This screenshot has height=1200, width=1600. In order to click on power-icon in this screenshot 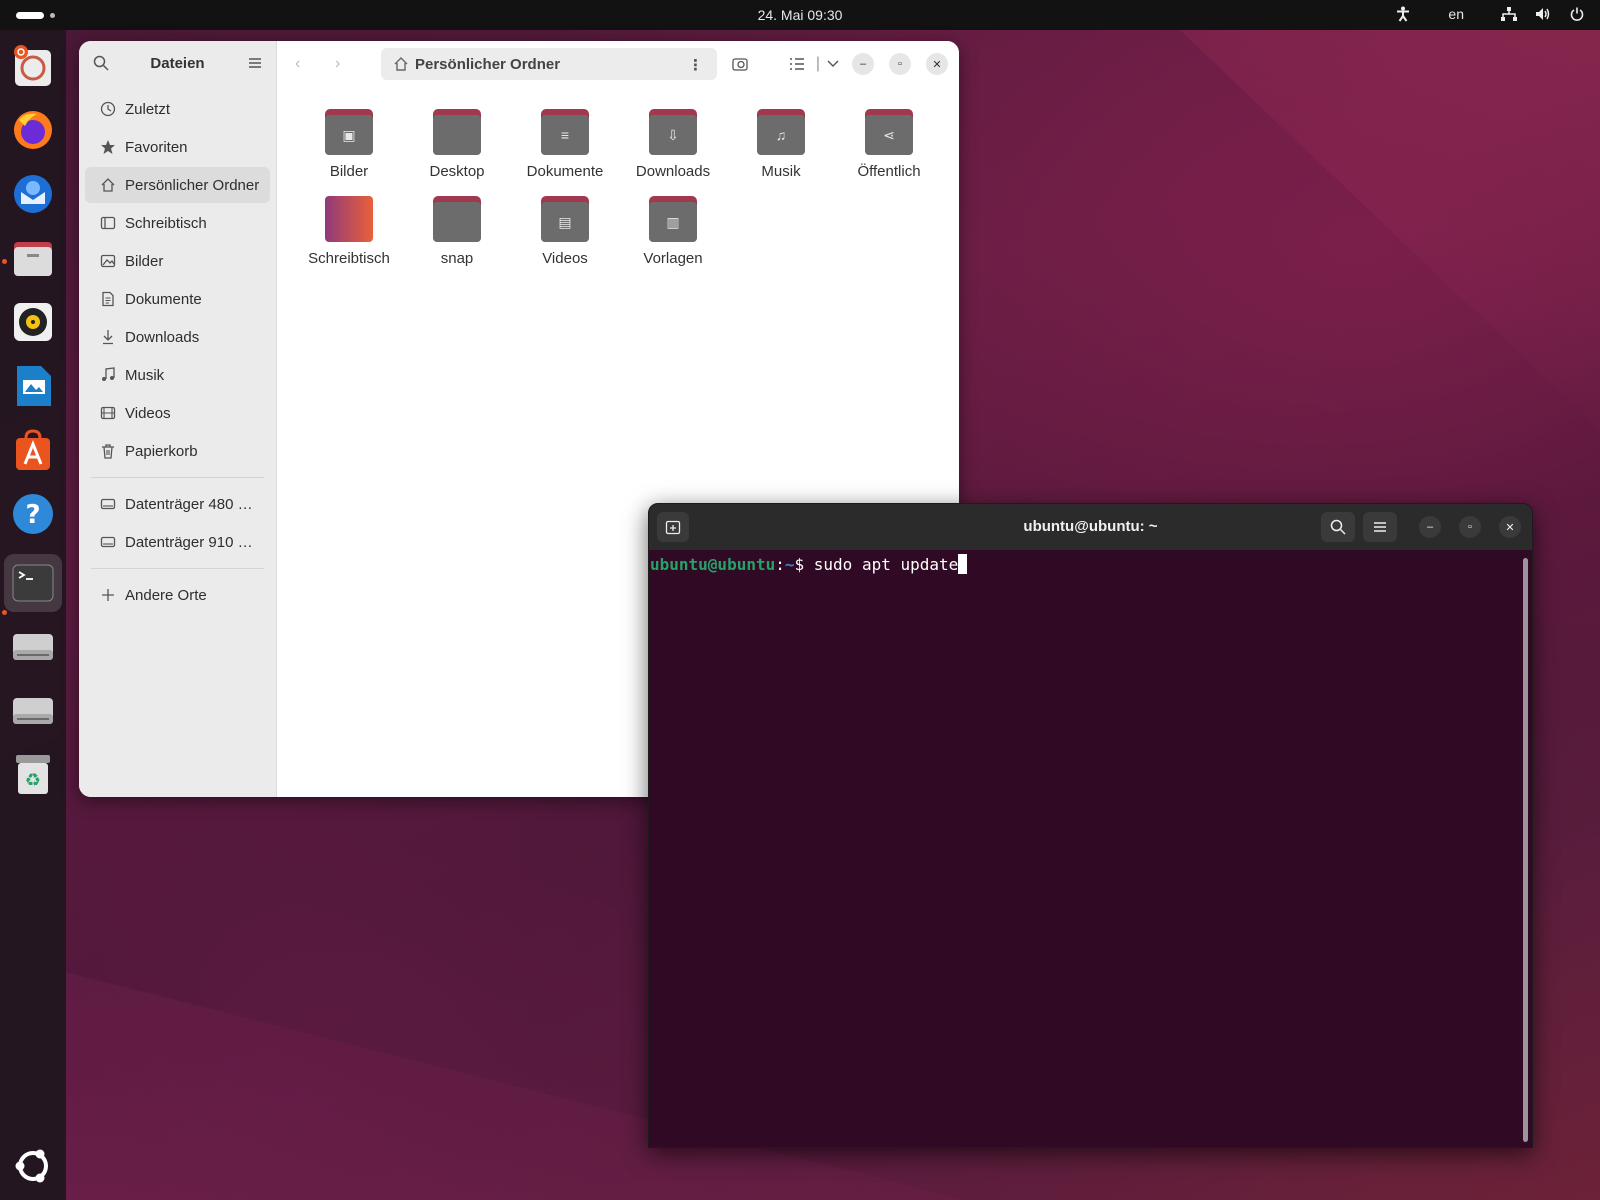, I will do `click(1577, 14)`.